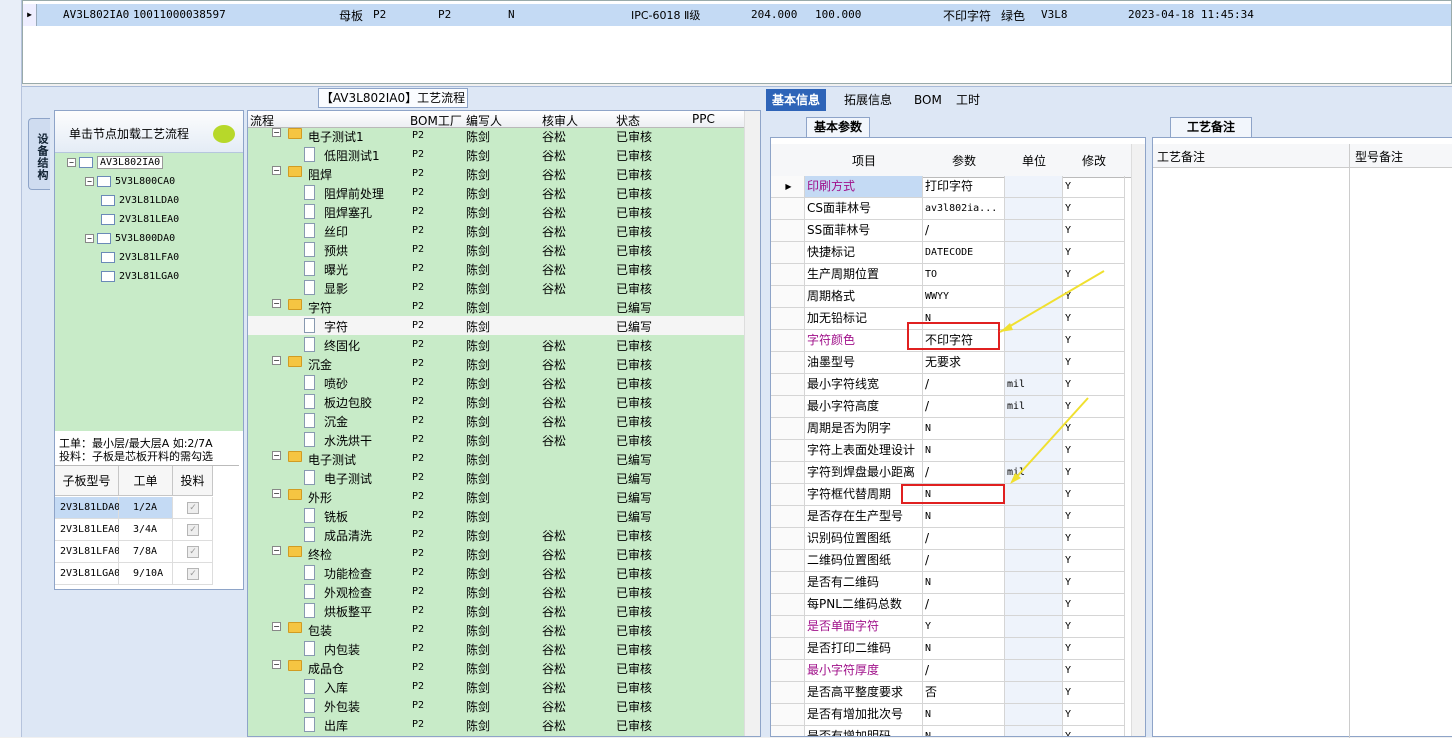 The height and width of the screenshot is (738, 1452). Describe the element at coordinates (1052, 377) in the screenshot. I see `annotation-arrows` at that location.